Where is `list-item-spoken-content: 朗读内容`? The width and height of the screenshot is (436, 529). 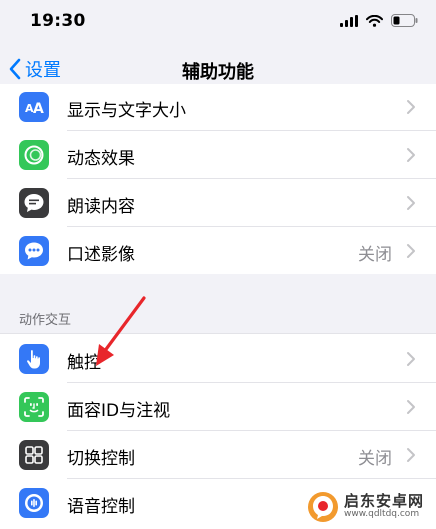 list-item-spoken-content: 朗读内容 is located at coordinates (218, 203).